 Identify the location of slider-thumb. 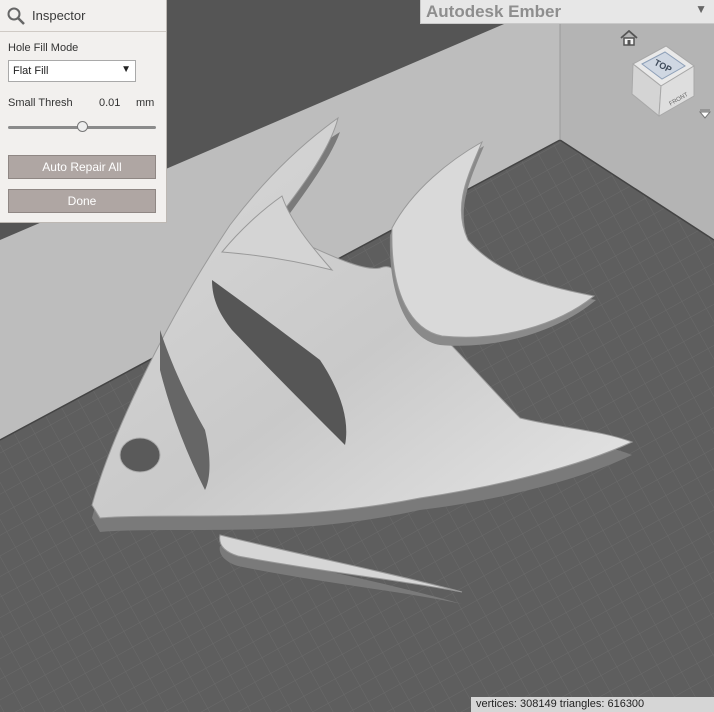
(82, 126).